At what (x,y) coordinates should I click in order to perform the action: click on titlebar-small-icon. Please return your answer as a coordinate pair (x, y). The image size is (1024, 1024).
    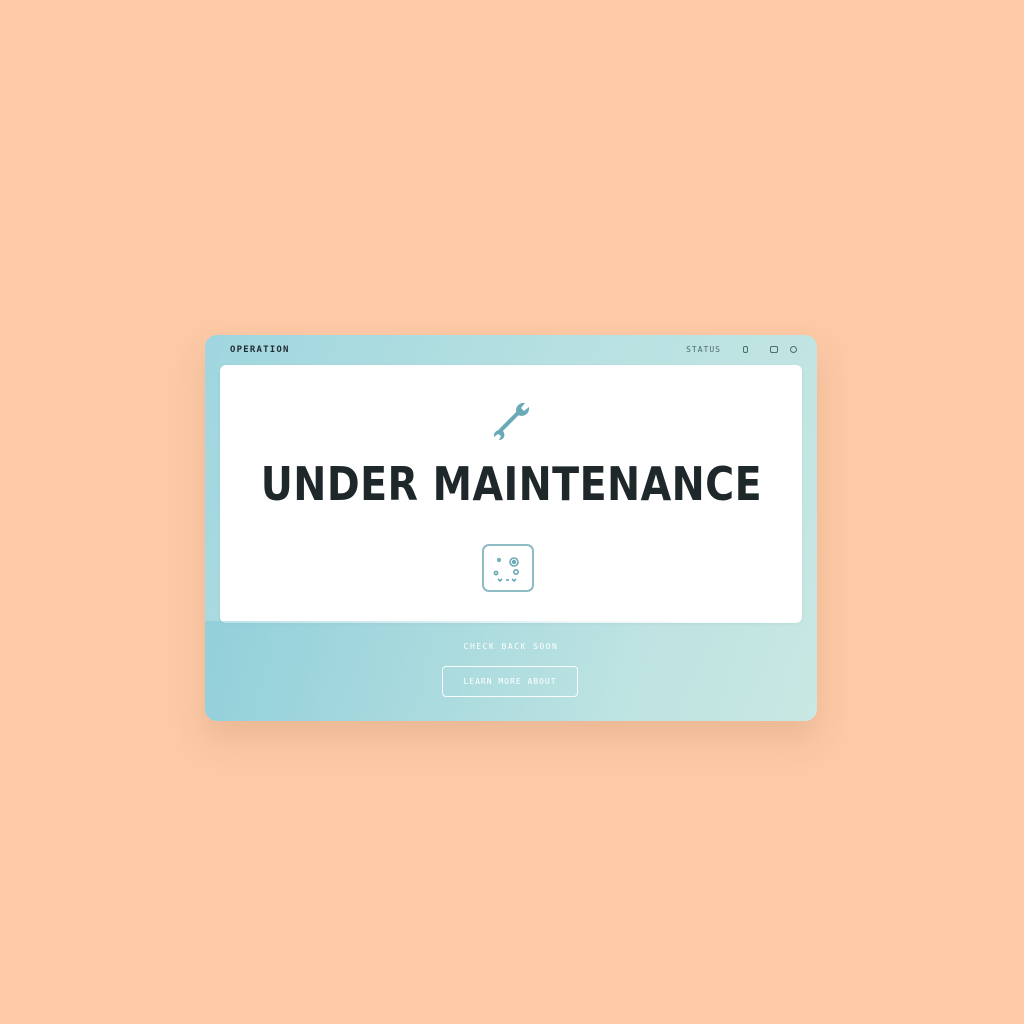
    Looking at the image, I should click on (745, 349).